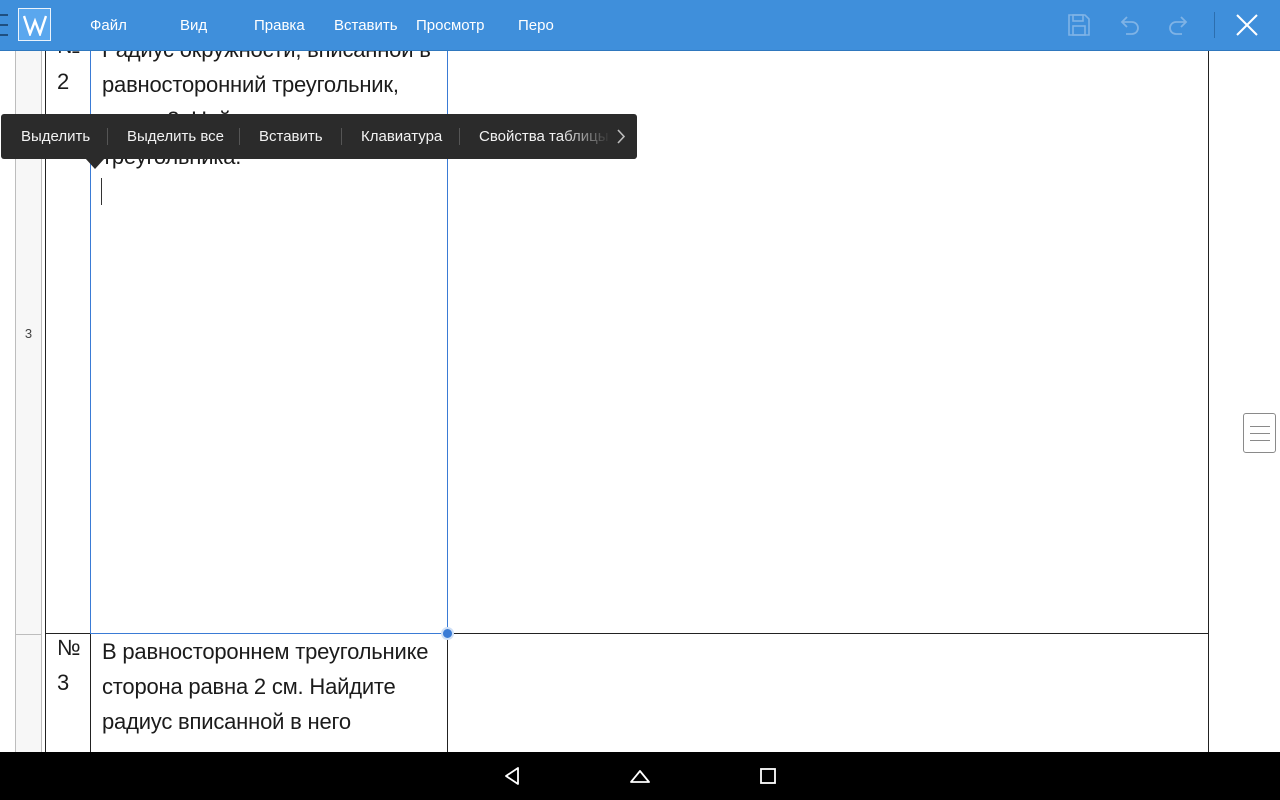 The image size is (1280, 800). What do you see at coordinates (1129, 25) in the screenshot?
I see `undo-icon` at bounding box center [1129, 25].